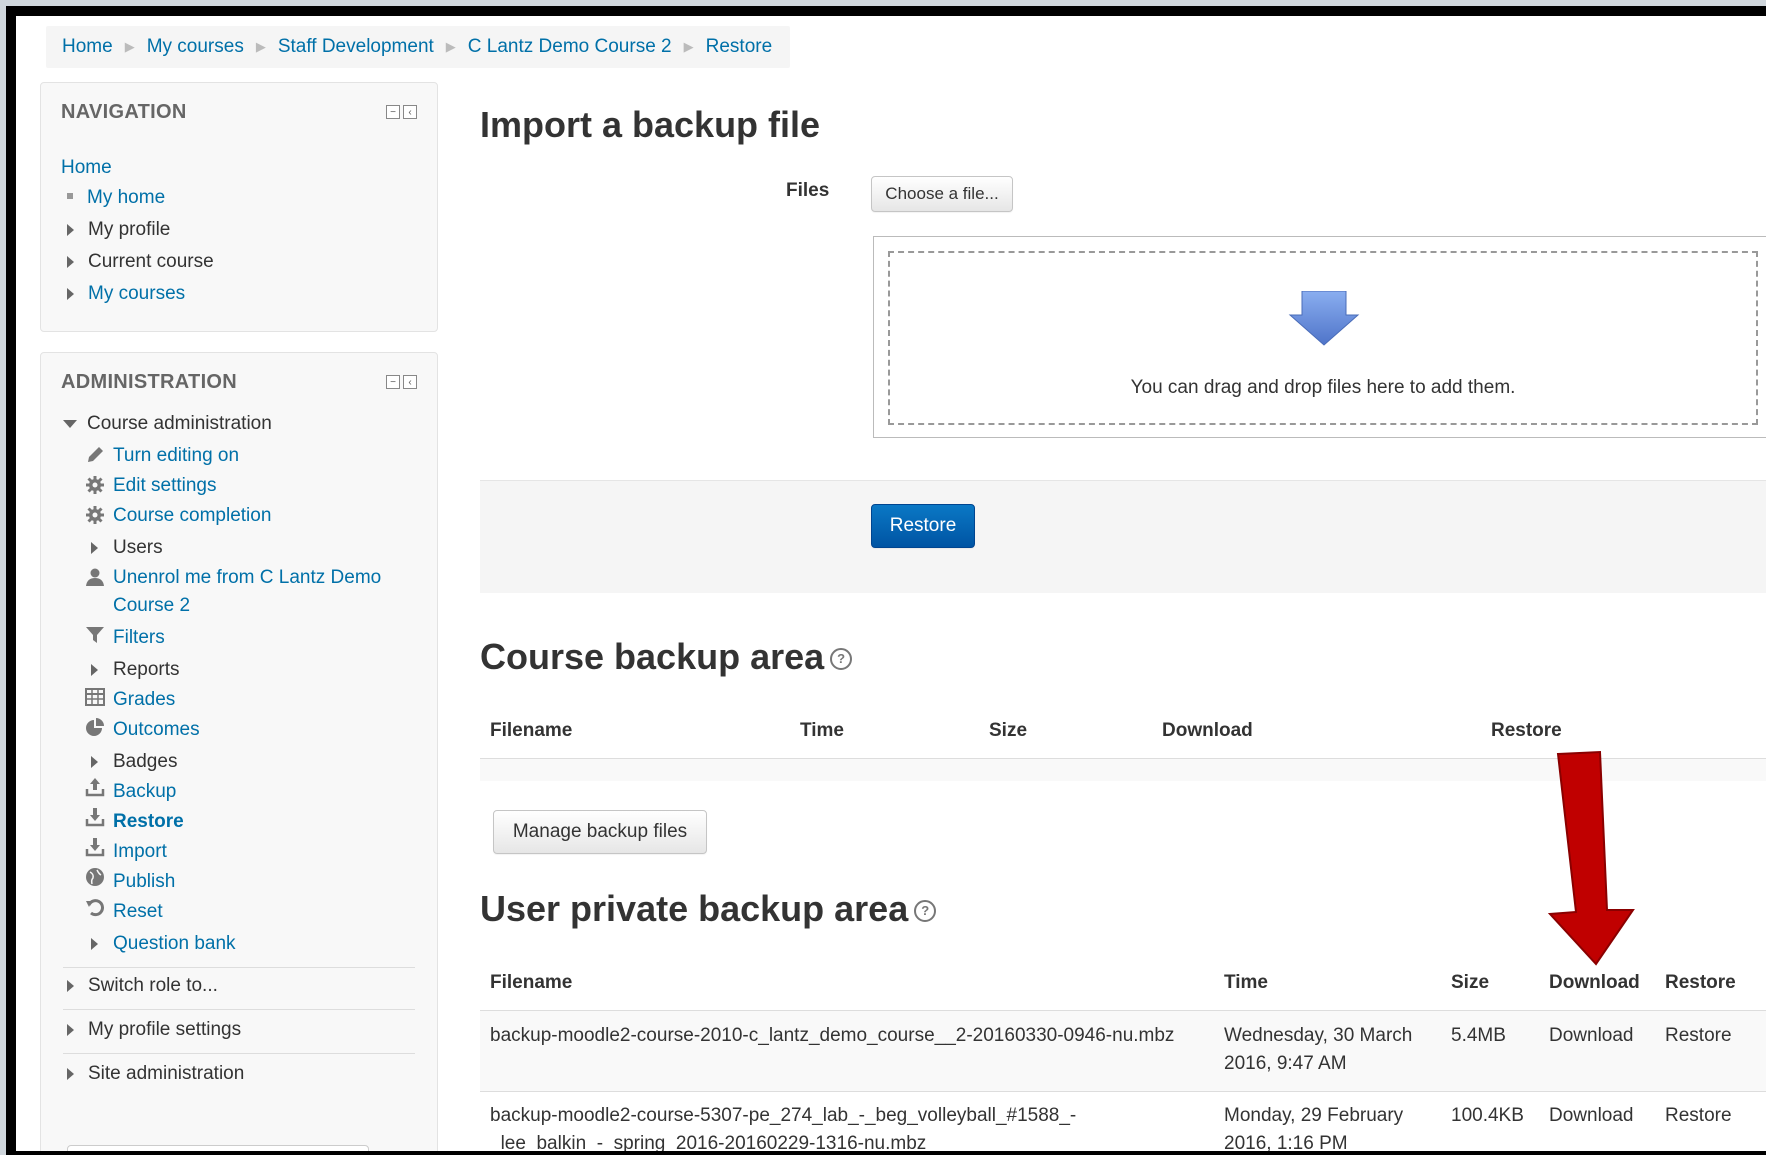 The width and height of the screenshot is (1766, 1155). What do you see at coordinates (822, 730) in the screenshot?
I see `course-col-time: Time` at bounding box center [822, 730].